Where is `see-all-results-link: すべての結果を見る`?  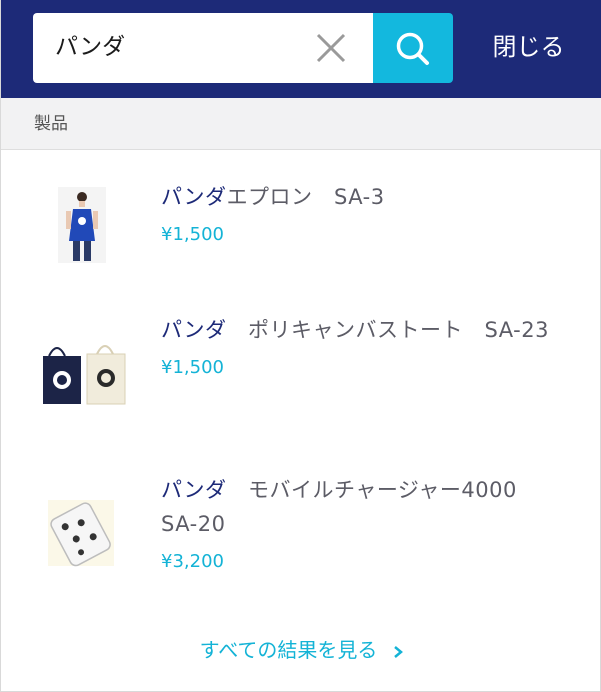 see-all-results-link: すべての結果を見る is located at coordinates (301, 650).